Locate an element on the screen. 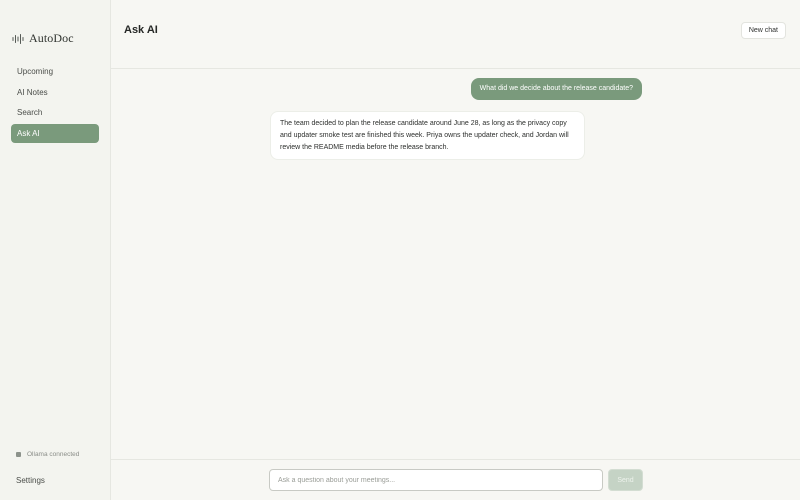  sidebar-item-ai-notes: AI Notes is located at coordinates (55, 92).